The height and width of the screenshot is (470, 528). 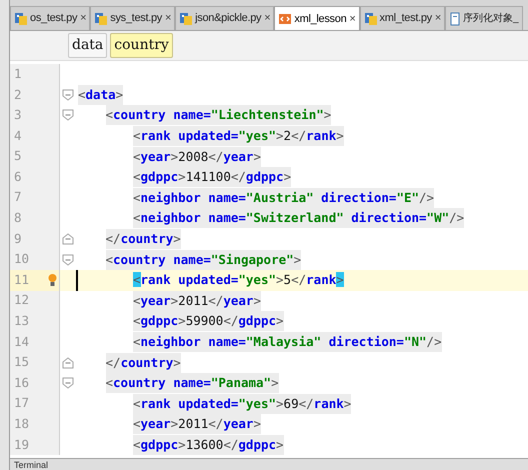 What do you see at coordinates (22, 362) in the screenshot?
I see `line-number: 15` at bounding box center [22, 362].